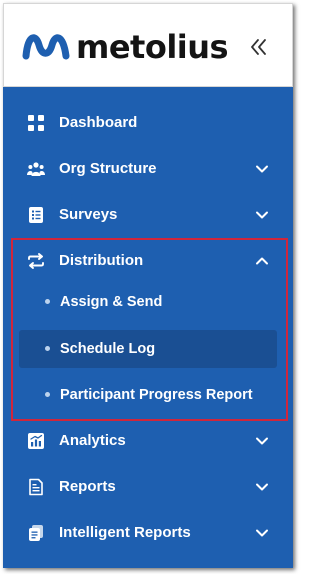 This screenshot has height=574, width=320. Describe the element at coordinates (36, 487) in the screenshot. I see `report-document-icon` at that location.